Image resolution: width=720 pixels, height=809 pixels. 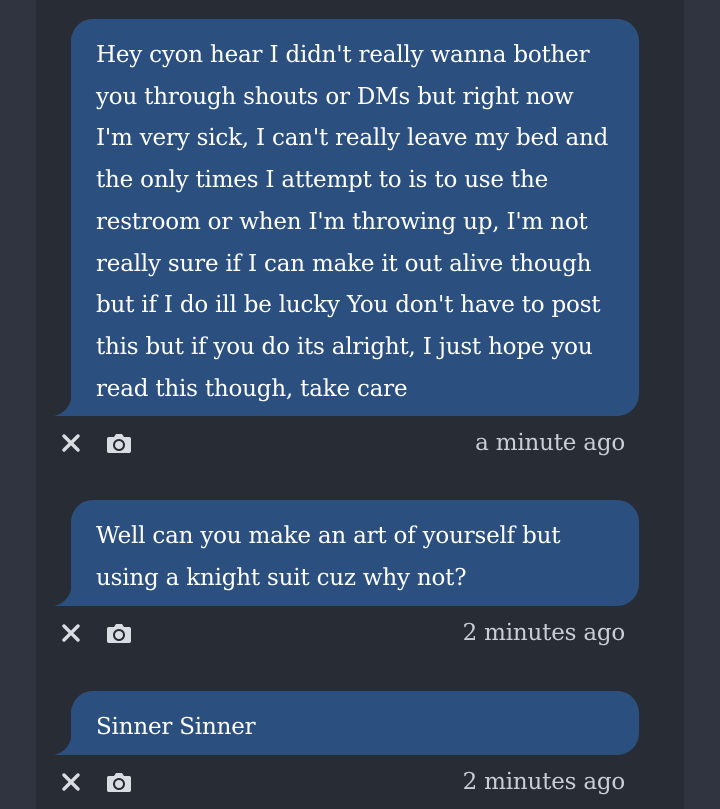 What do you see at coordinates (360, 445) in the screenshot?
I see `message-actions: a minute ago` at bounding box center [360, 445].